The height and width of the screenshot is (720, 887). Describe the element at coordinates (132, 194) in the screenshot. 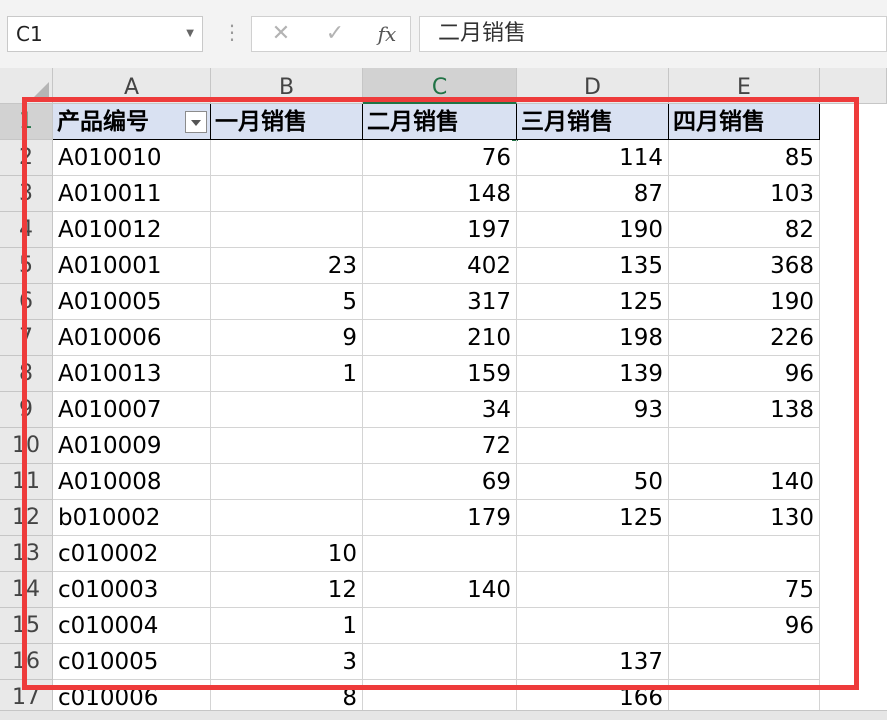

I see `product-id-cell: A010011` at that location.